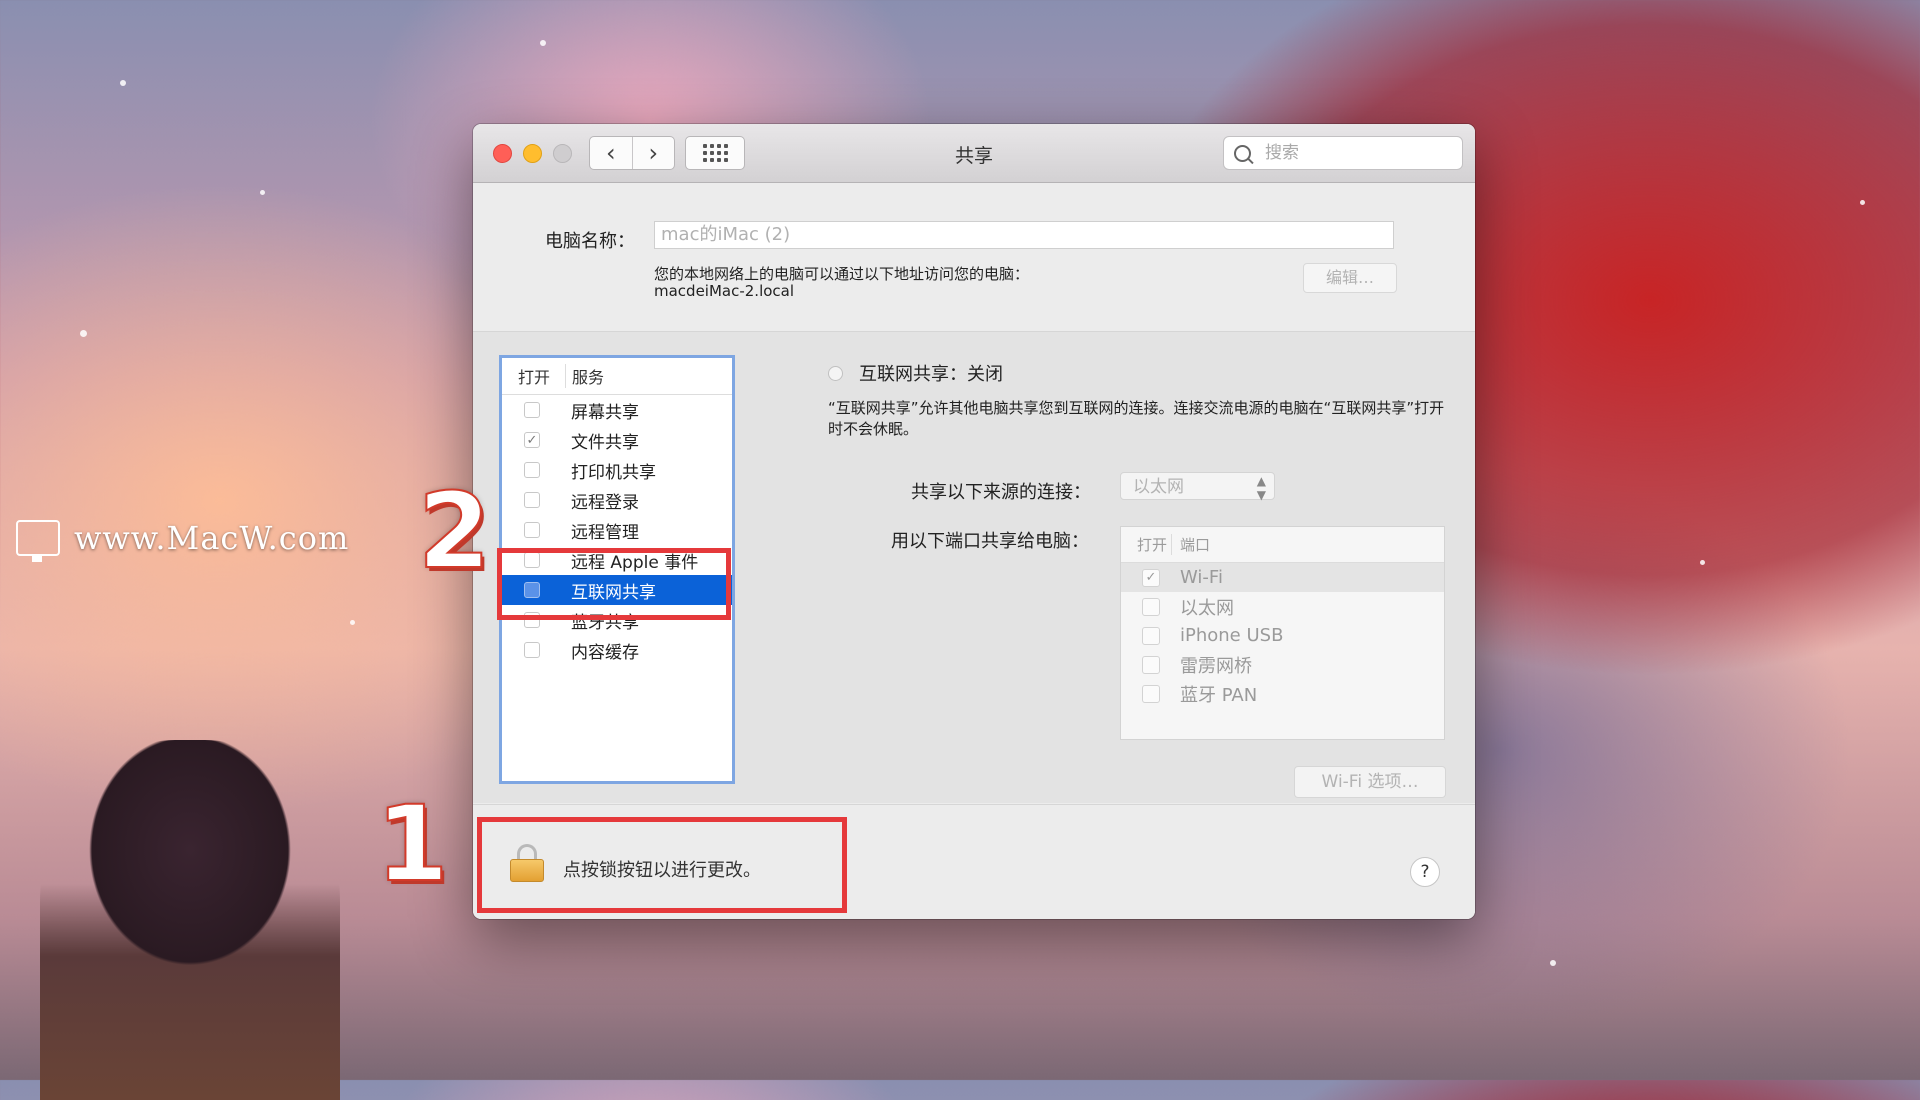  Describe the element at coordinates (1151, 577) in the screenshot. I see `port-checkbox: ✓` at that location.